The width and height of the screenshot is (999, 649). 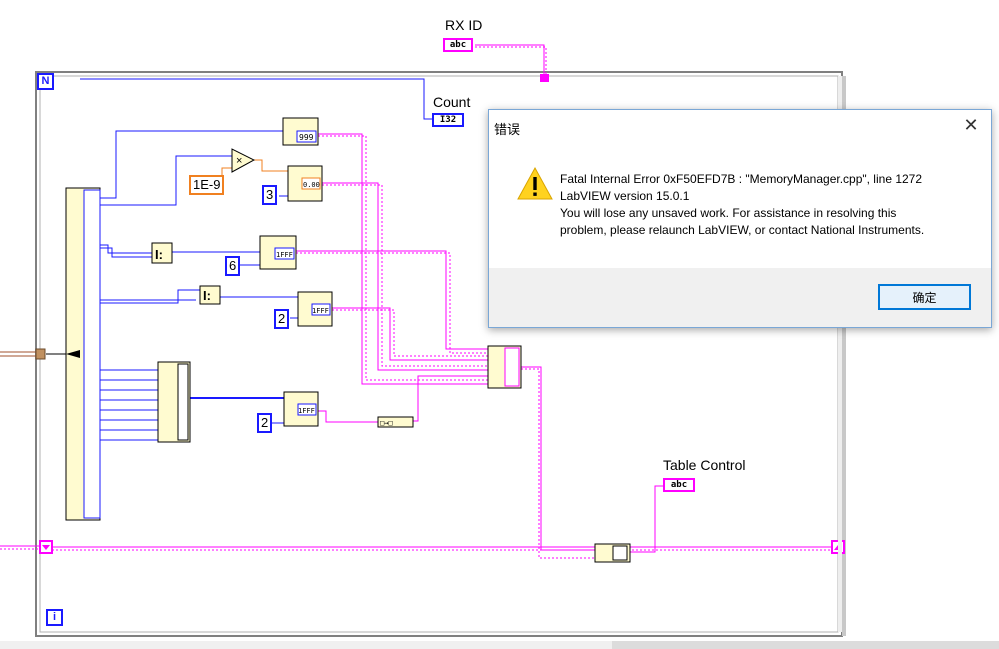 I want to click on format-node-1: 999, so click(x=300, y=131).